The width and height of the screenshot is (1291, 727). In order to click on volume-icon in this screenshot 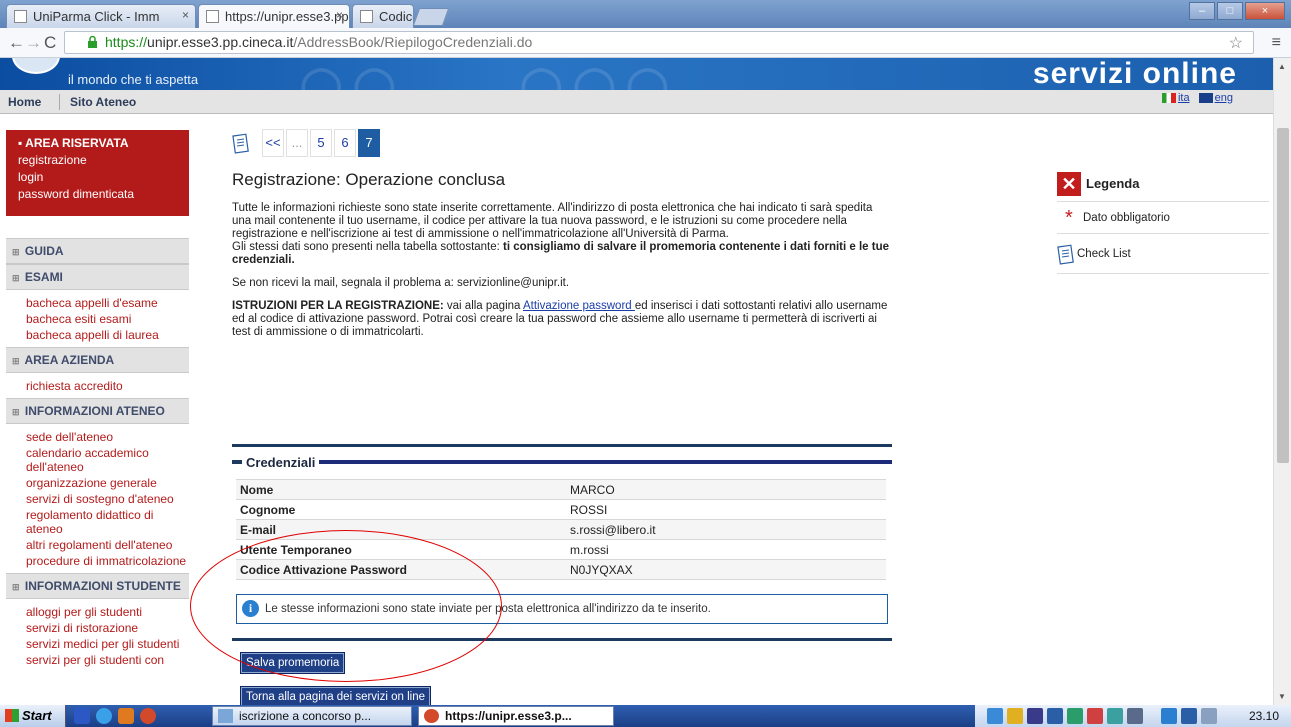, I will do `click(1209, 716)`.